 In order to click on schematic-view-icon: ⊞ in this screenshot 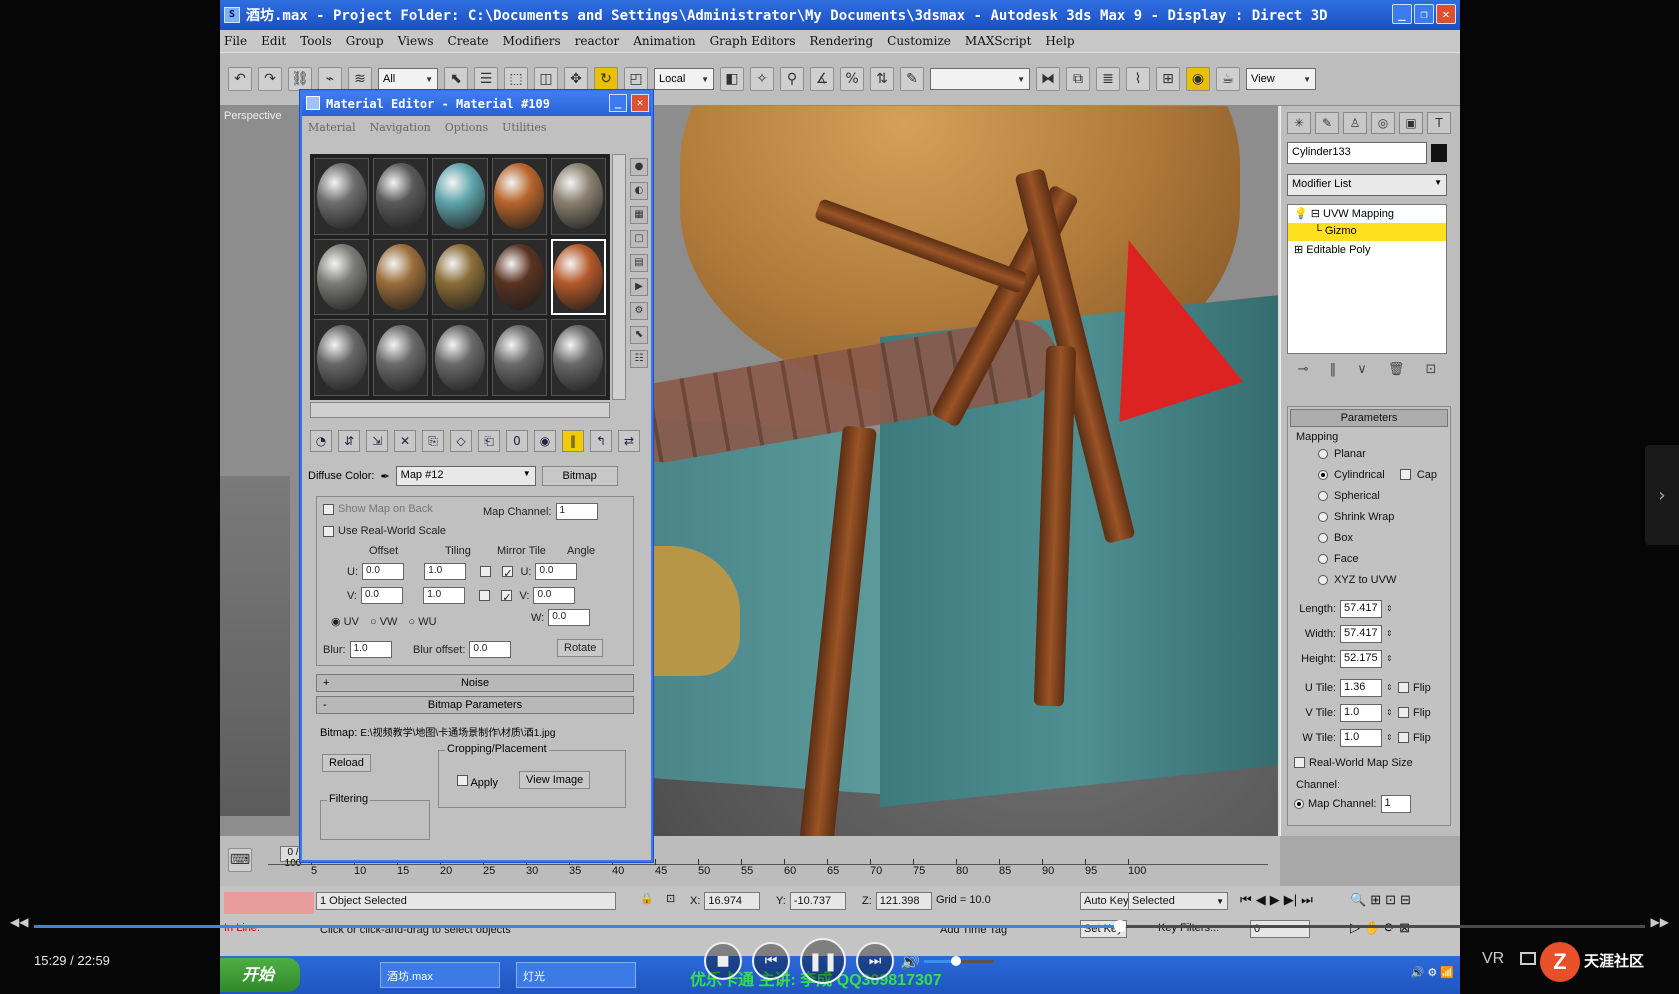, I will do `click(1168, 79)`.